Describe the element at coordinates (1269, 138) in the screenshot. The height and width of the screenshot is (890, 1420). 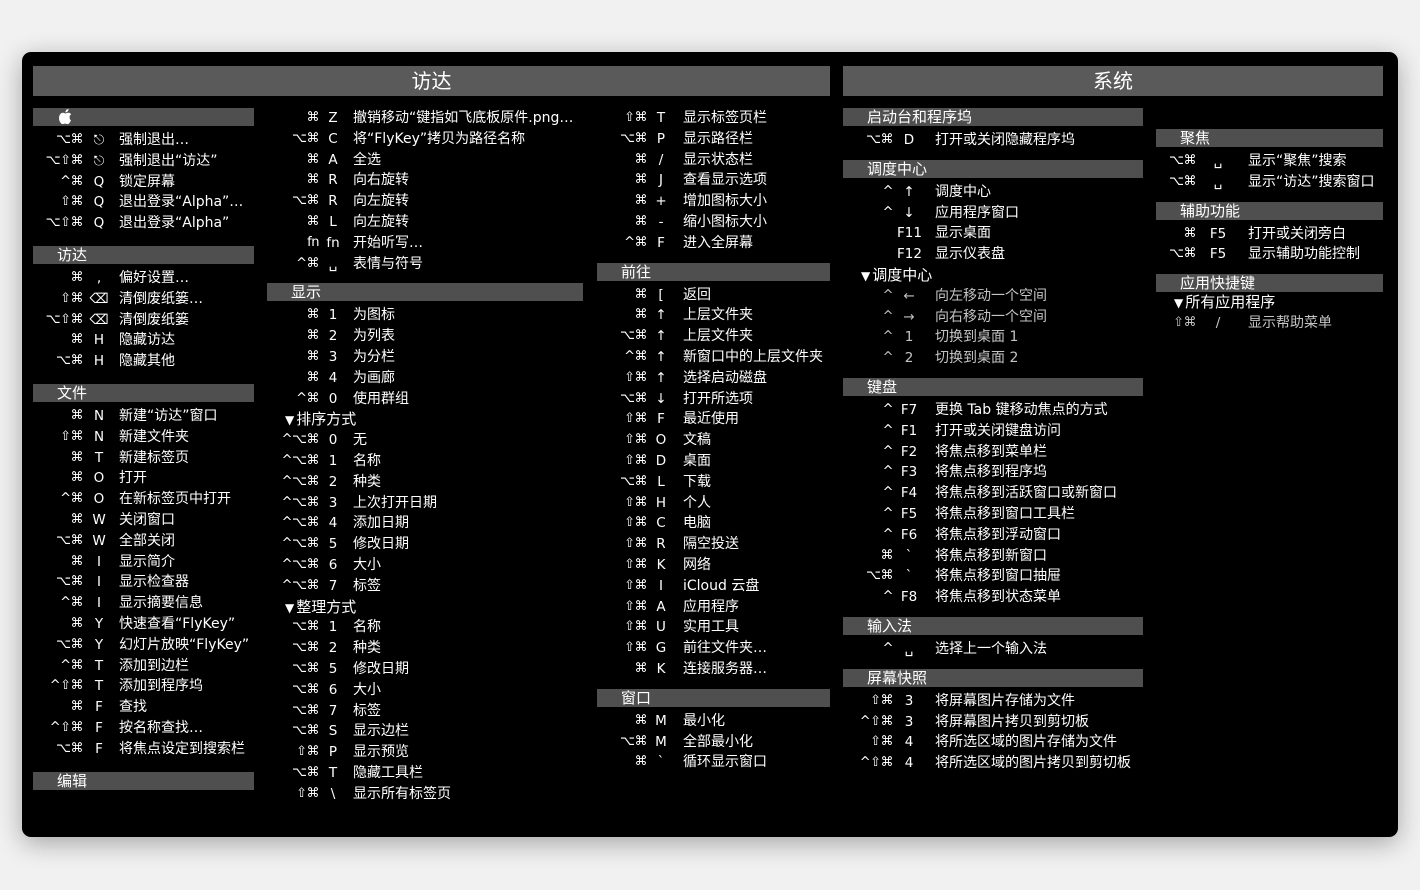
I see `spotlight-header: 聚焦` at that location.